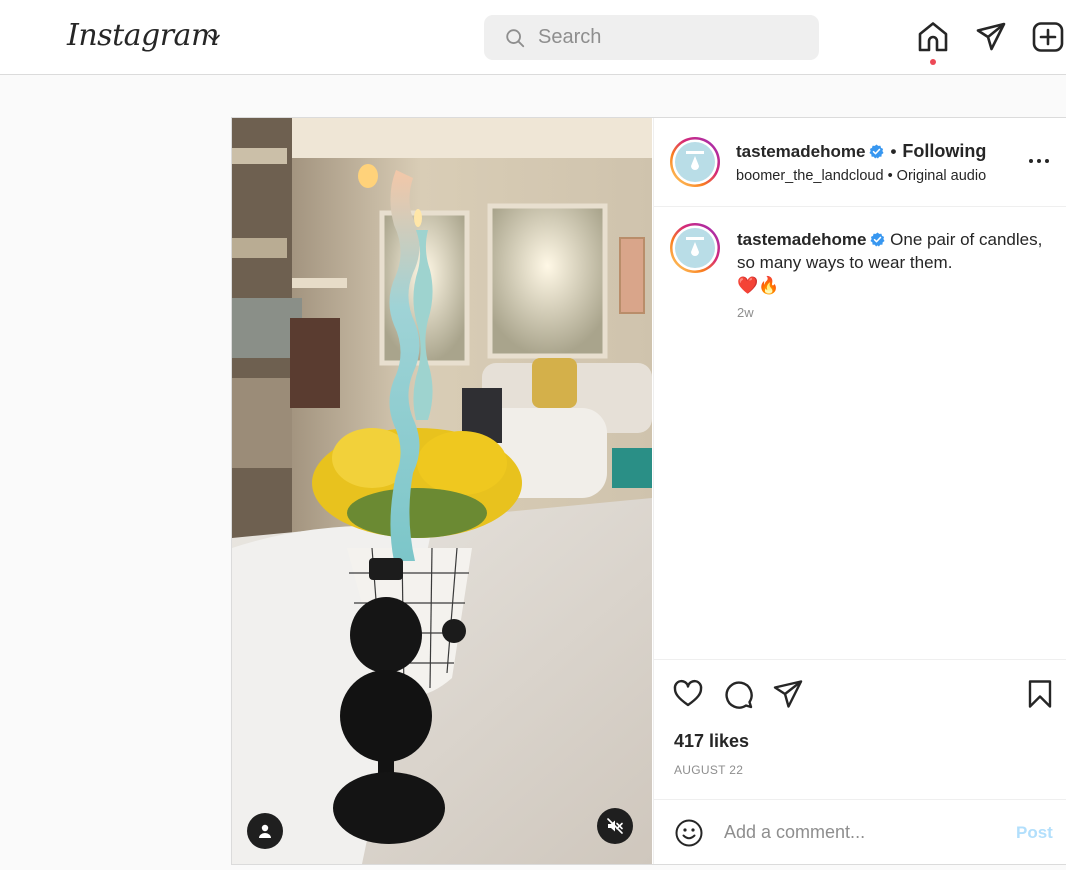  Describe the element at coordinates (864, 832) in the screenshot. I see `comment-input` at that location.